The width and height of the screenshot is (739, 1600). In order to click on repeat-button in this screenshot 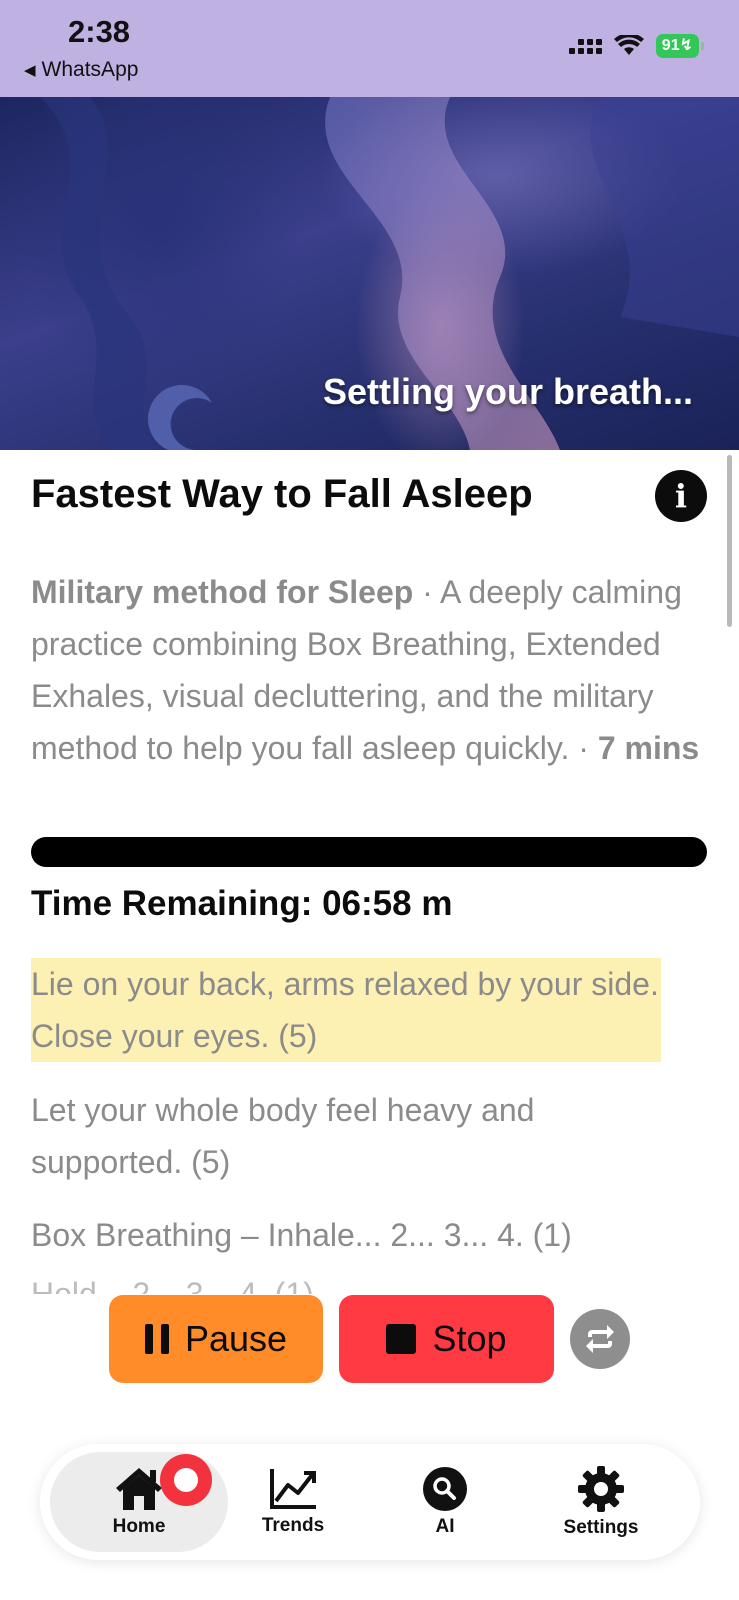, I will do `click(600, 1339)`.